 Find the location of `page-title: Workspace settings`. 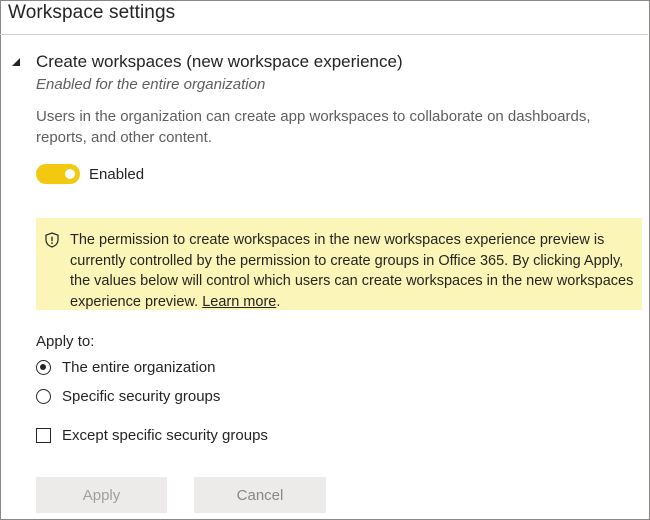

page-title: Workspace settings is located at coordinates (92, 12).